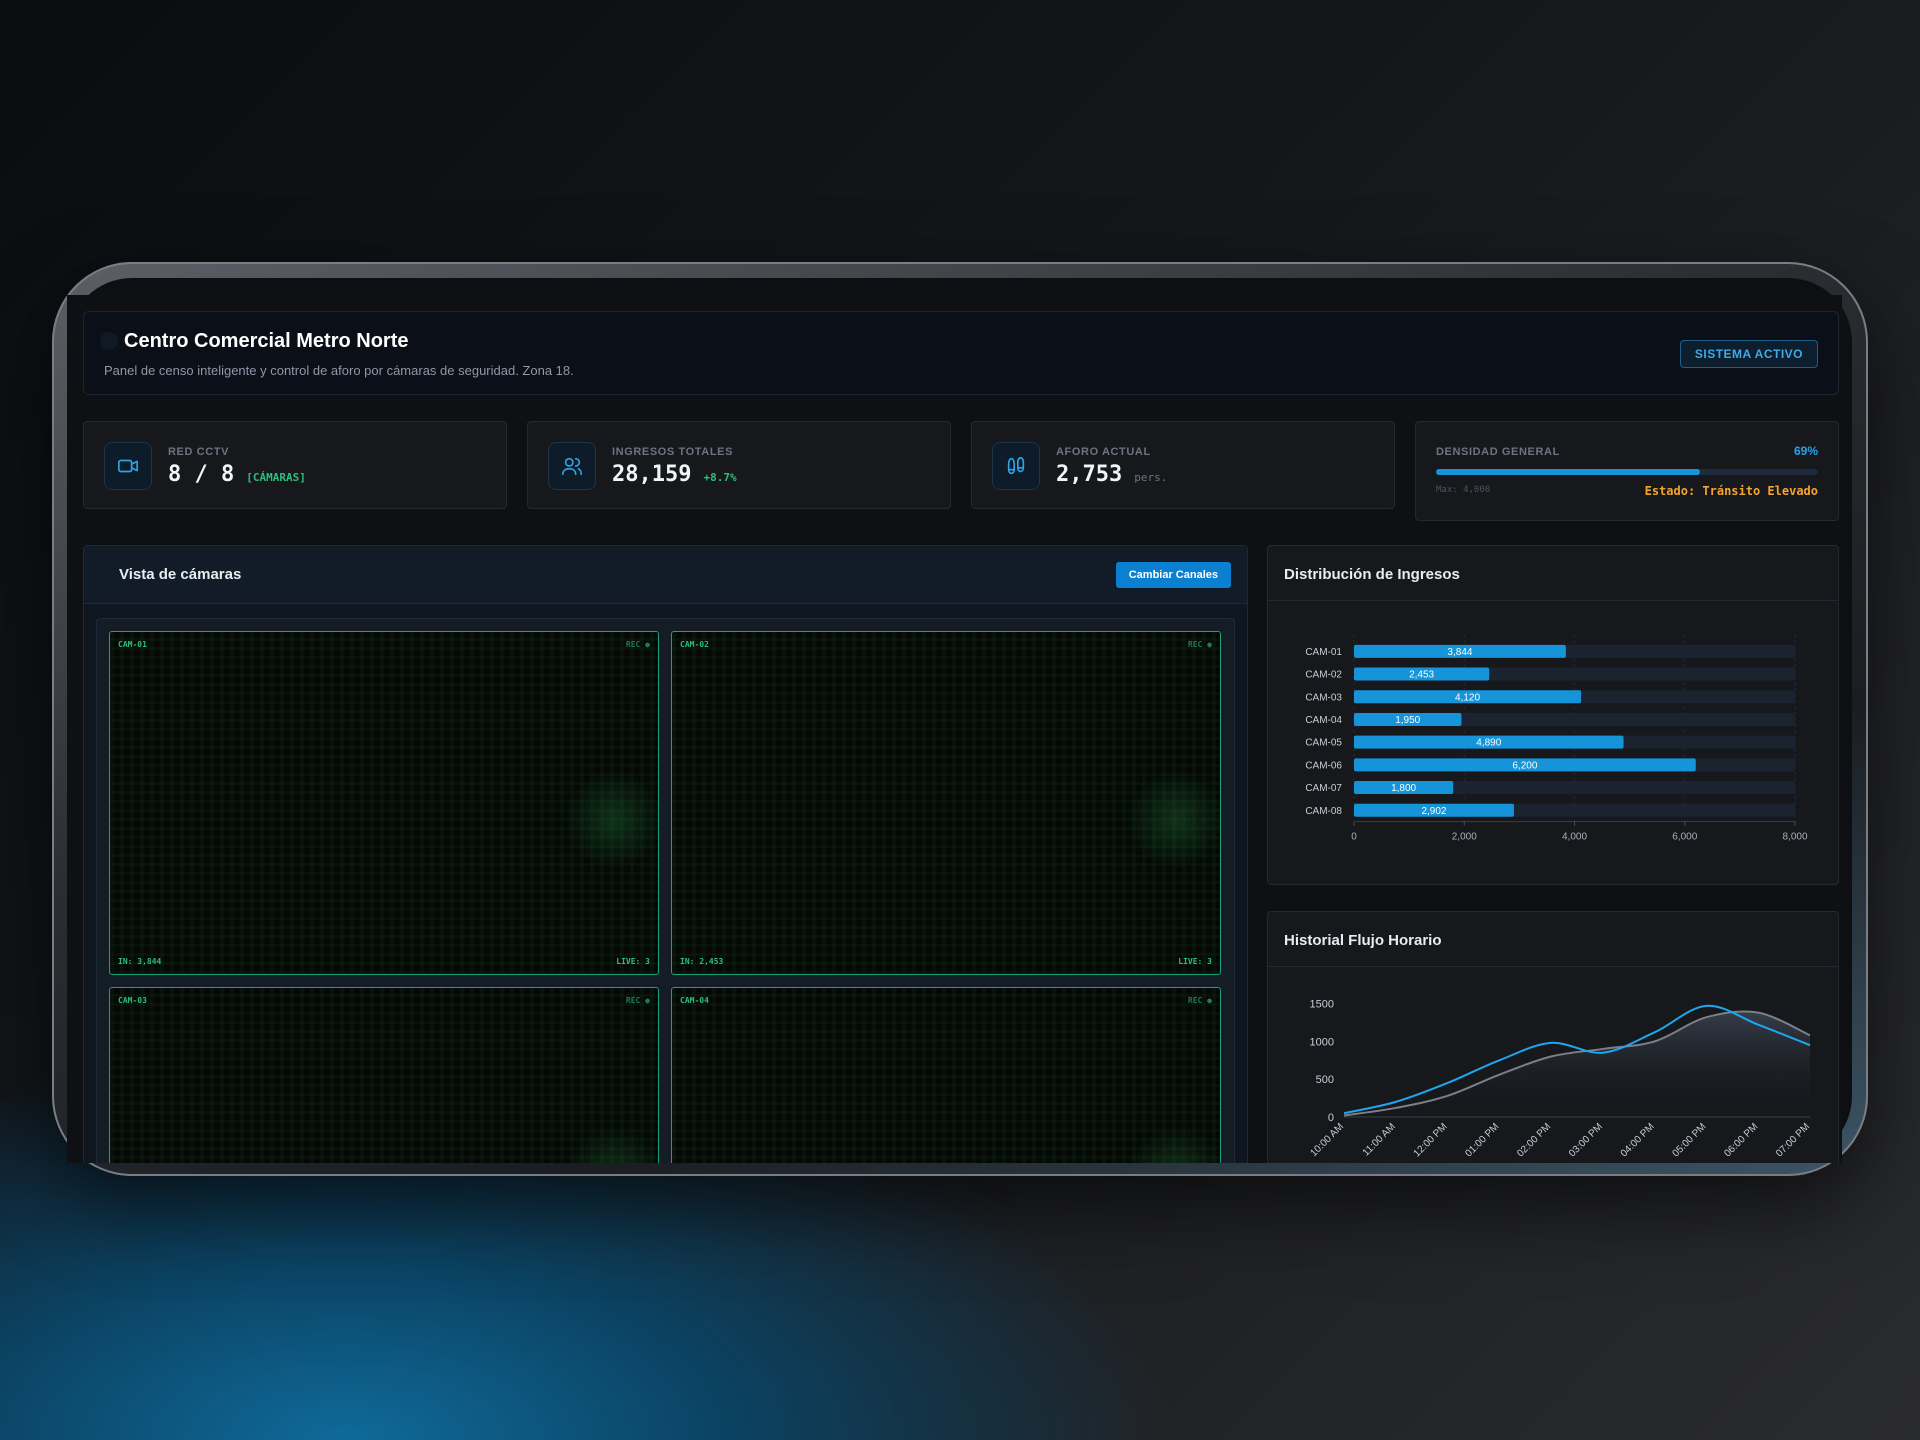 The width and height of the screenshot is (1920, 1440). What do you see at coordinates (1459, 652) in the screenshot?
I see `bar-value-label: 3,844` at bounding box center [1459, 652].